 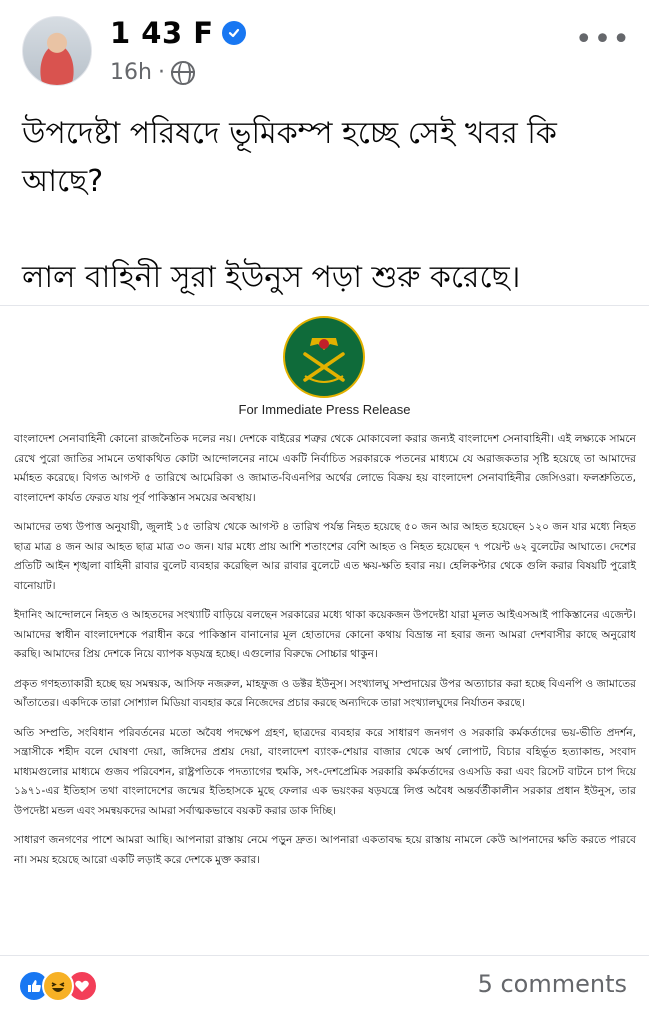 I want to click on post-time: 16h, so click(x=131, y=72).